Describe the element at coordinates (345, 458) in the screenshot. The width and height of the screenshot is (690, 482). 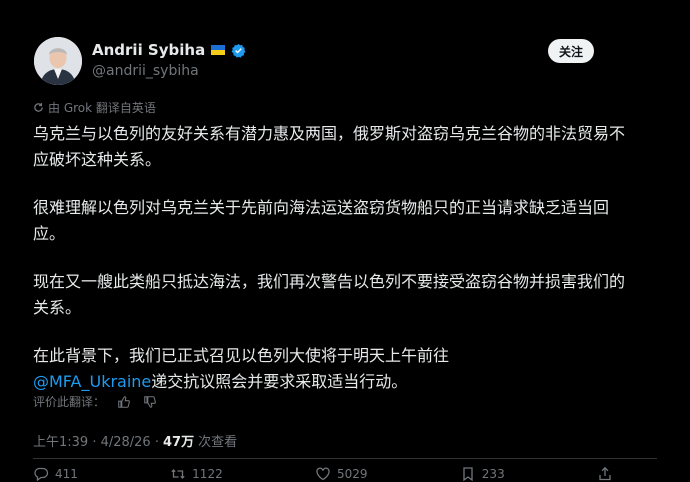
I see `divider` at that location.